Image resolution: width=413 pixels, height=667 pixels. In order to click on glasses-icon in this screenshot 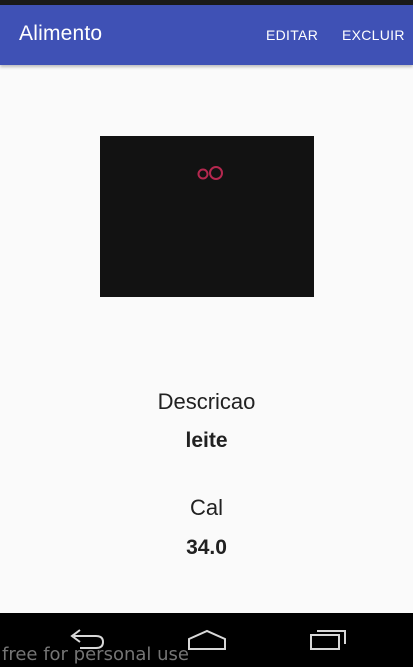, I will do `click(210, 173)`.